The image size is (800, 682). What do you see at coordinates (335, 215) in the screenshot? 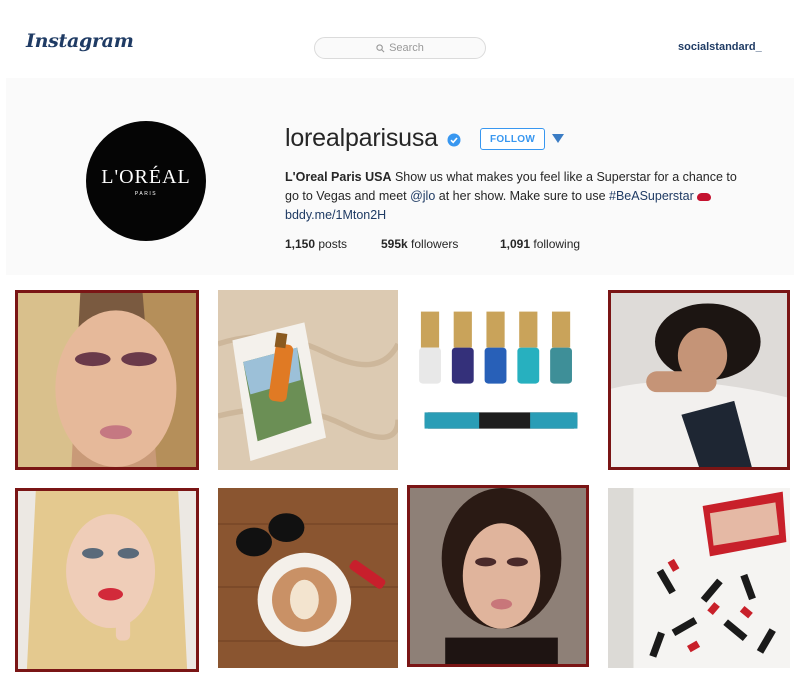
I see `bio-website-link: bddy.me/1Mton2H` at bounding box center [335, 215].